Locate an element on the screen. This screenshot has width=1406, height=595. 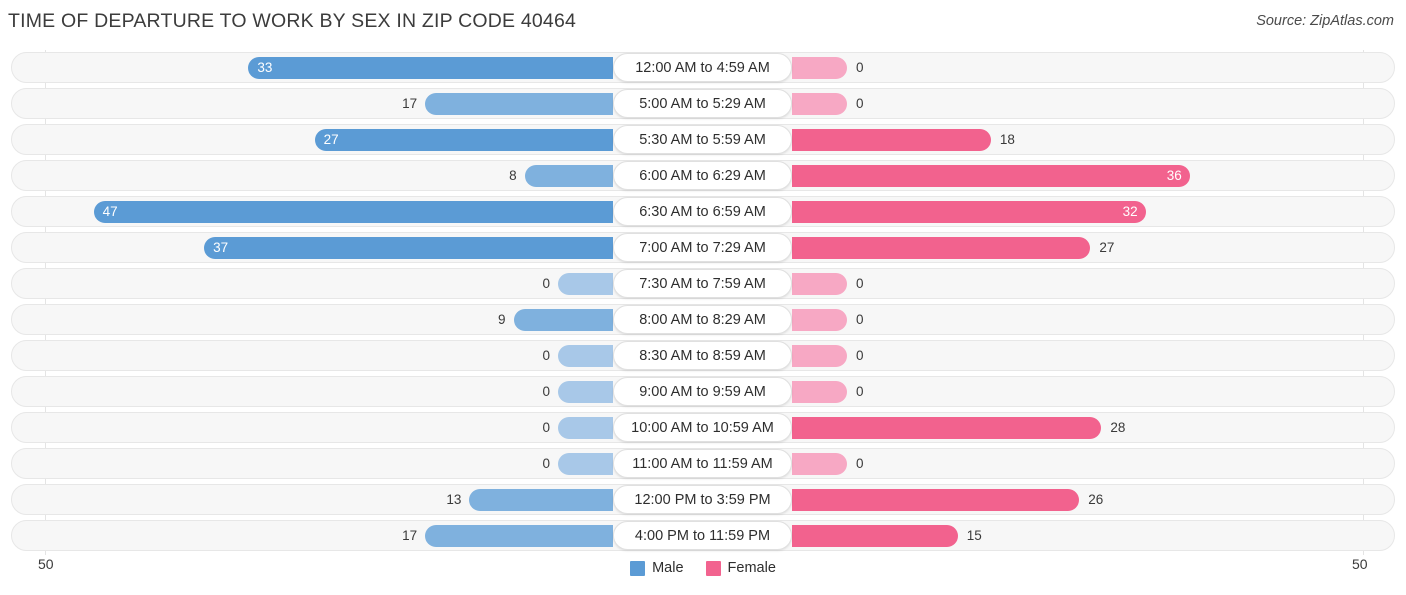
chart-row: 17 5:00 AM to 5:29 AM 0 is located at coordinates (703, 104).